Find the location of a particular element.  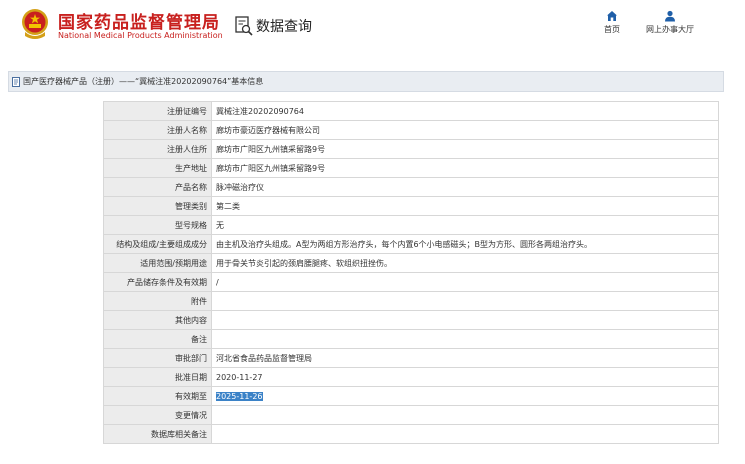

row-value: 廊坊市豪迈医疗器械有限公司 is located at coordinates (465, 130).